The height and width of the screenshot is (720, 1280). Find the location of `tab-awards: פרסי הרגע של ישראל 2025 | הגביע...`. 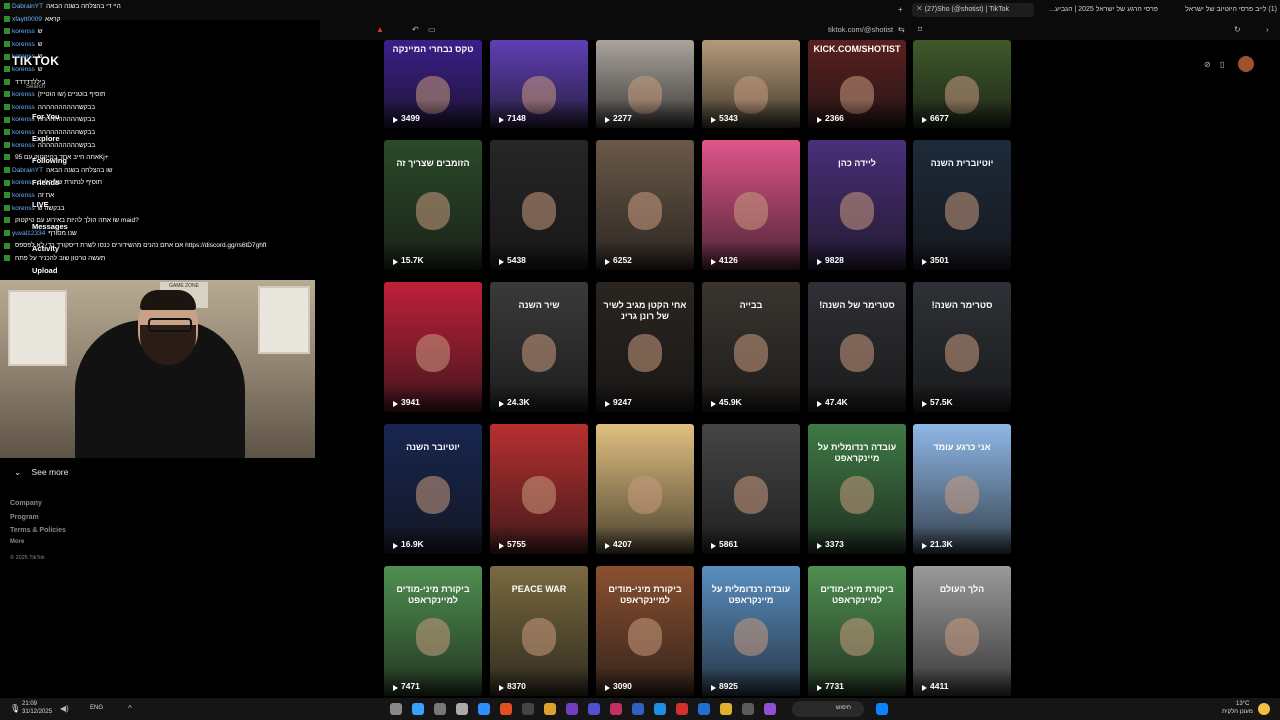

tab-awards: פרסי הרגע של ישראל 2025 | הגביע... is located at coordinates (1099, 10).